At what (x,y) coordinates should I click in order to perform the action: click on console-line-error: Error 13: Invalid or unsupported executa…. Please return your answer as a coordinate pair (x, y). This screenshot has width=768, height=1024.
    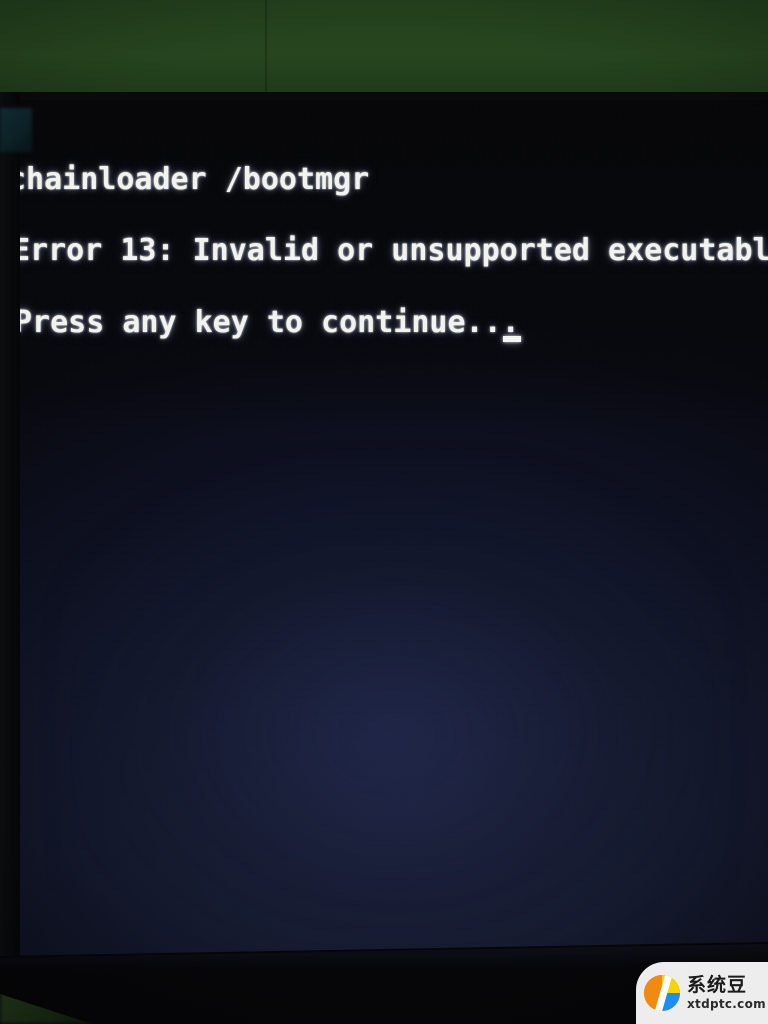
    Looking at the image, I should click on (393, 250).